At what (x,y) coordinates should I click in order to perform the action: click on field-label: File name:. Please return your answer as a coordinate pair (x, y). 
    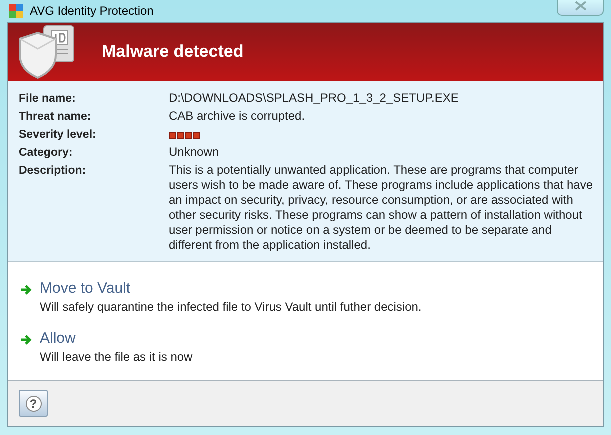
    Looking at the image, I should click on (48, 99).